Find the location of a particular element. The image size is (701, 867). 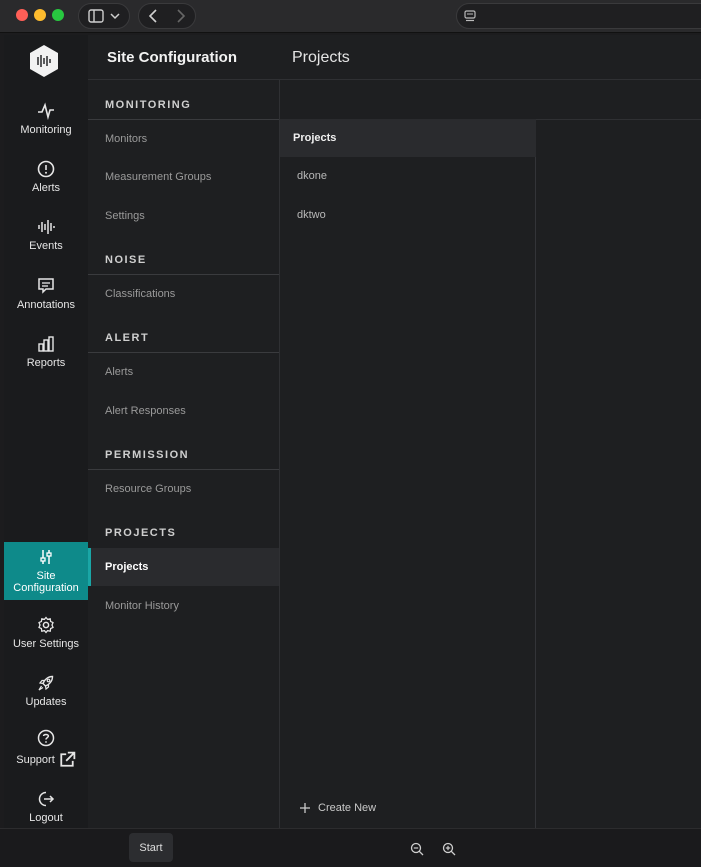

rail-item-annotations: Annotations is located at coordinates (46, 294).